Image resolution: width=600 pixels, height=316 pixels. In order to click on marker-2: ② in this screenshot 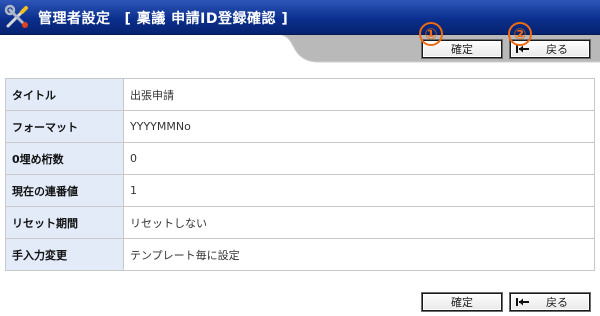, I will do `click(520, 34)`.